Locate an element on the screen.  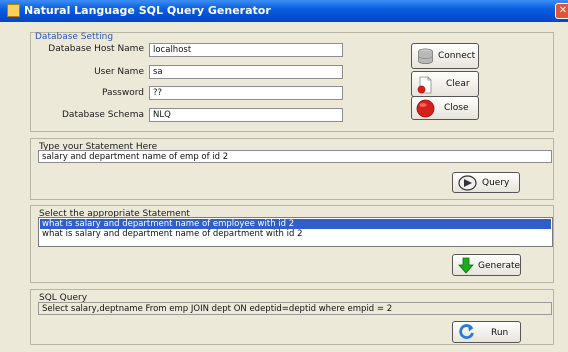
password-label: Password is located at coordinates (122, 93).